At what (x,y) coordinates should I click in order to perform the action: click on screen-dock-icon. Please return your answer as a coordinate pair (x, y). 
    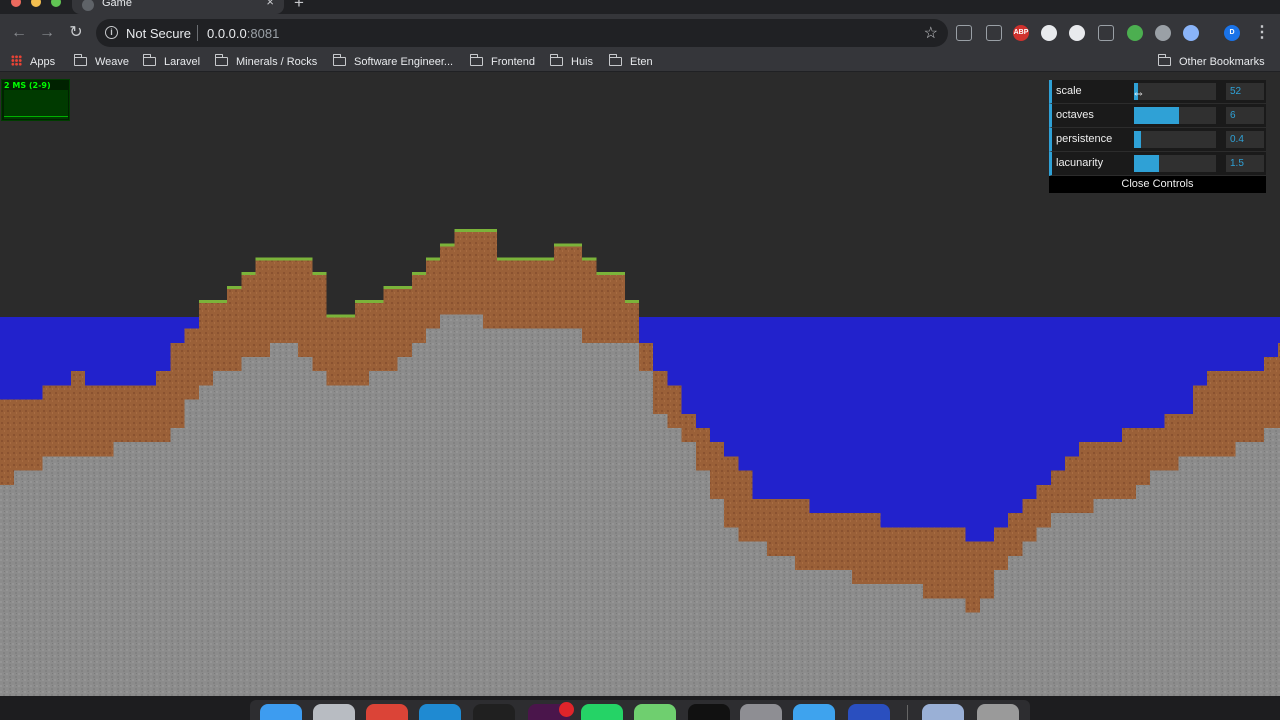
    Looking at the image, I should click on (869, 712).